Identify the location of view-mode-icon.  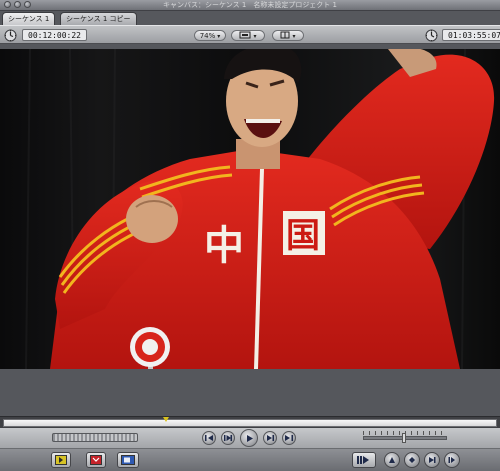
(245, 35).